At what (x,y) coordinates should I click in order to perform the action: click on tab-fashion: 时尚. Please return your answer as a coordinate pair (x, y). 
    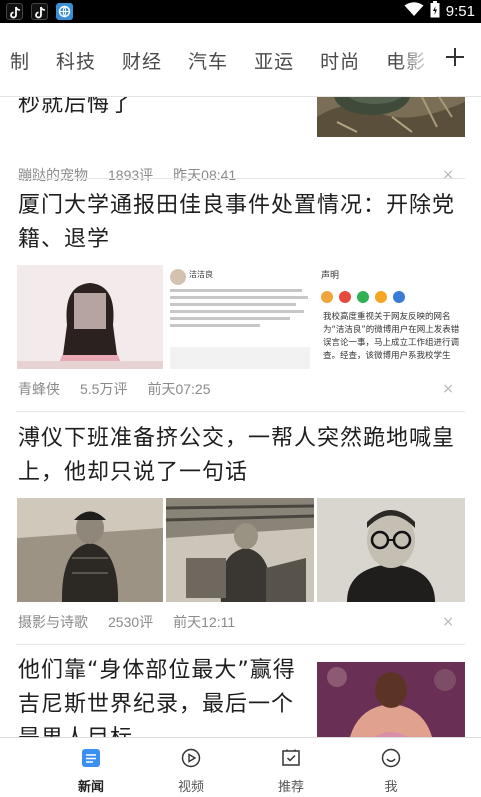
    Looking at the image, I should click on (340, 60).